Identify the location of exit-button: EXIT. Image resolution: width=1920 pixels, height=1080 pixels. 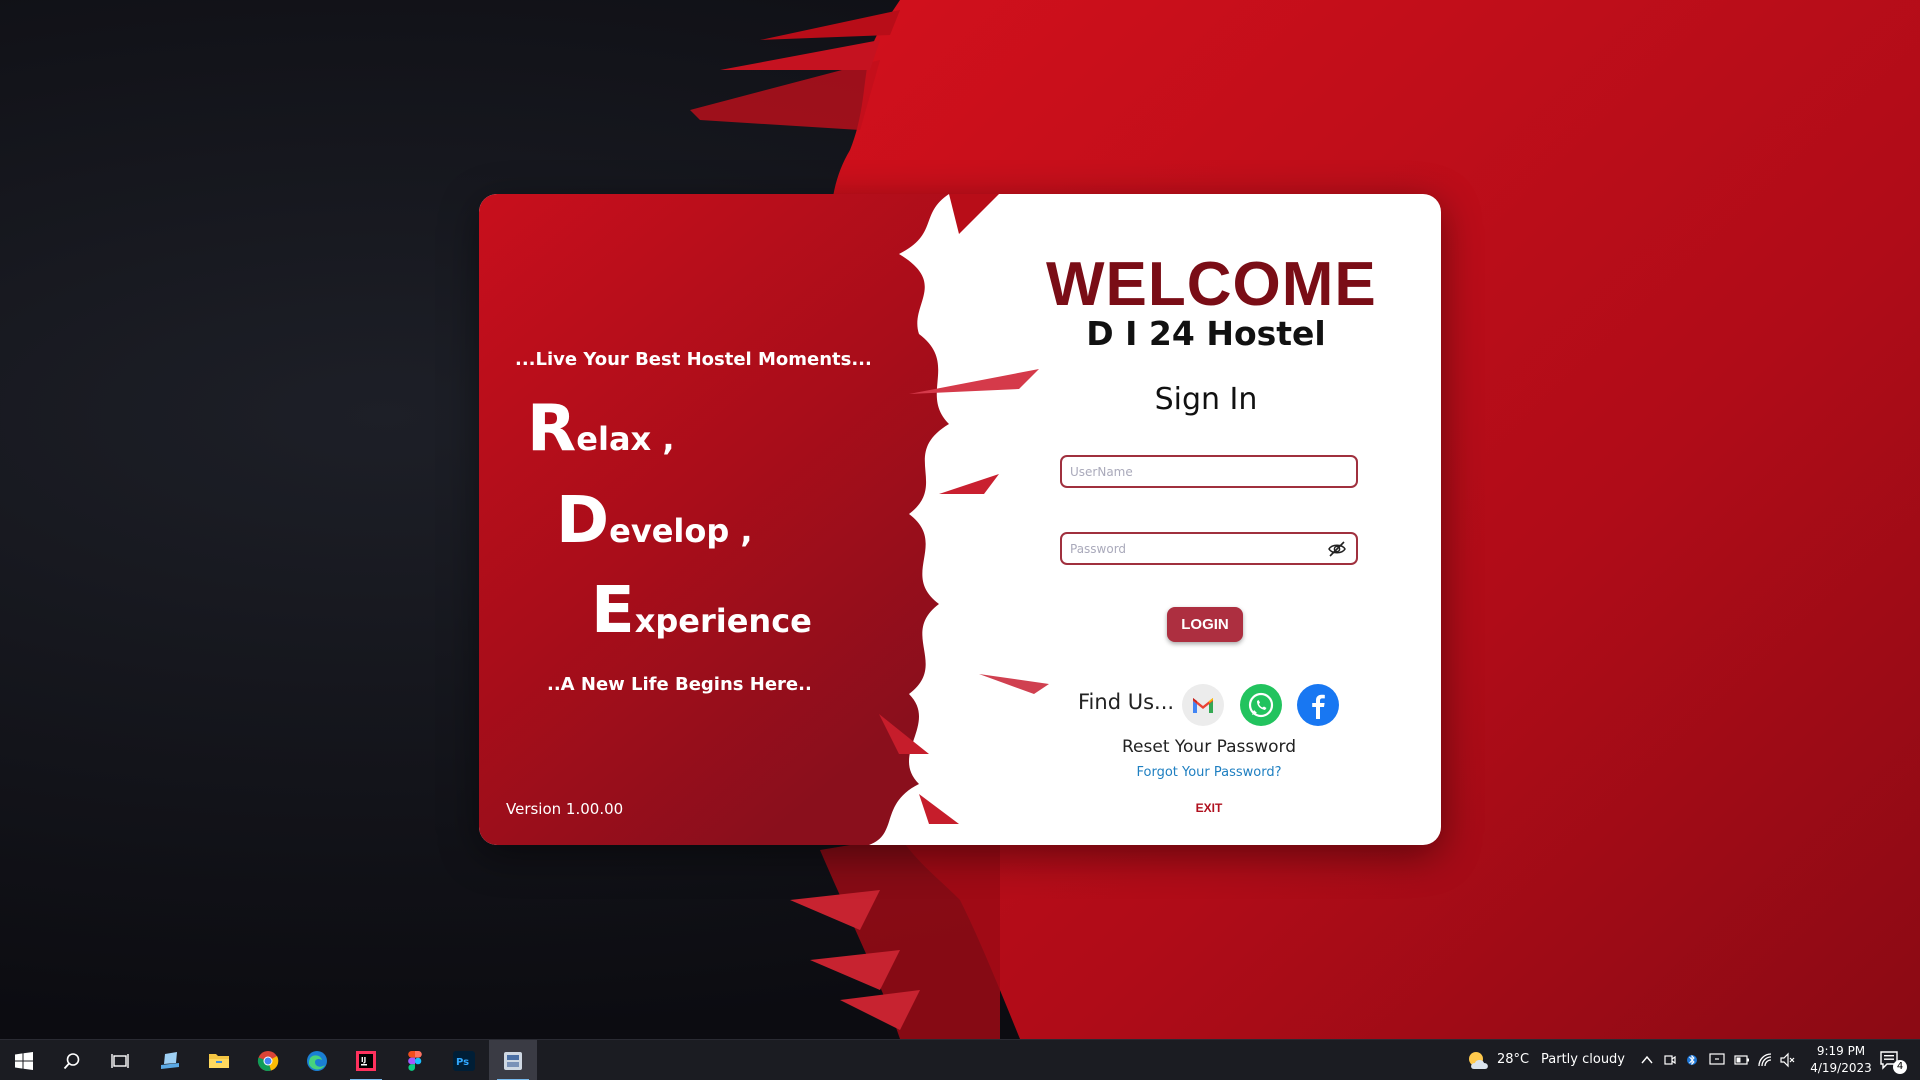
(1209, 808).